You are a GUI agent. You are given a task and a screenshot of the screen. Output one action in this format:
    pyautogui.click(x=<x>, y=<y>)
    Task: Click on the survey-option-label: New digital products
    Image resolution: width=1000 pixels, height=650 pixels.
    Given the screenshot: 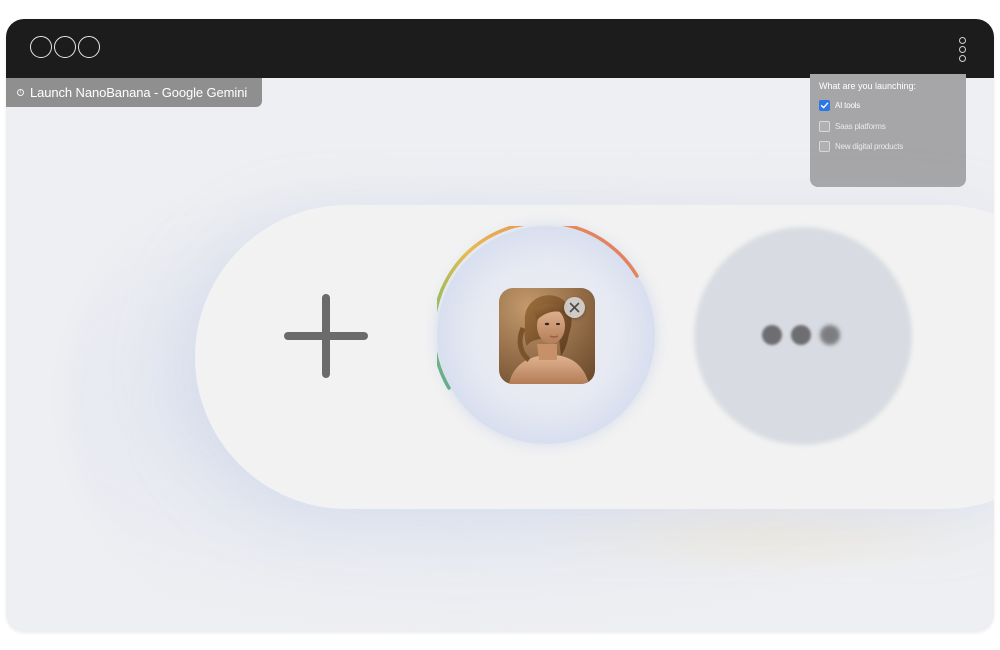 What is the action you would take?
    pyautogui.click(x=869, y=146)
    